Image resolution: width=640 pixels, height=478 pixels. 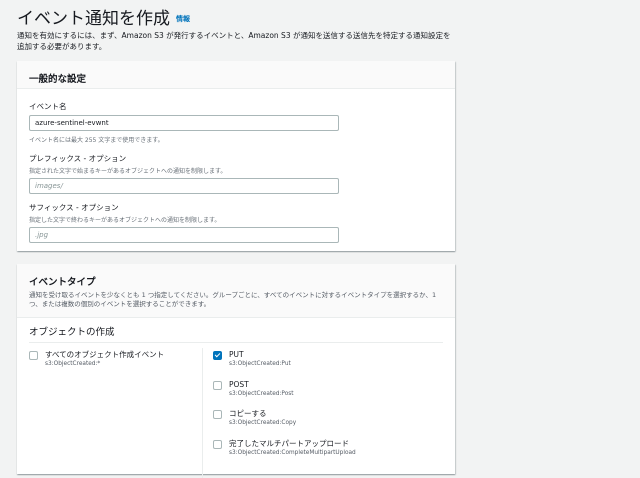 What do you see at coordinates (96, 140) in the screenshot?
I see `event-name-hint: イベント名には最大 255 文字まで使用できます。` at bounding box center [96, 140].